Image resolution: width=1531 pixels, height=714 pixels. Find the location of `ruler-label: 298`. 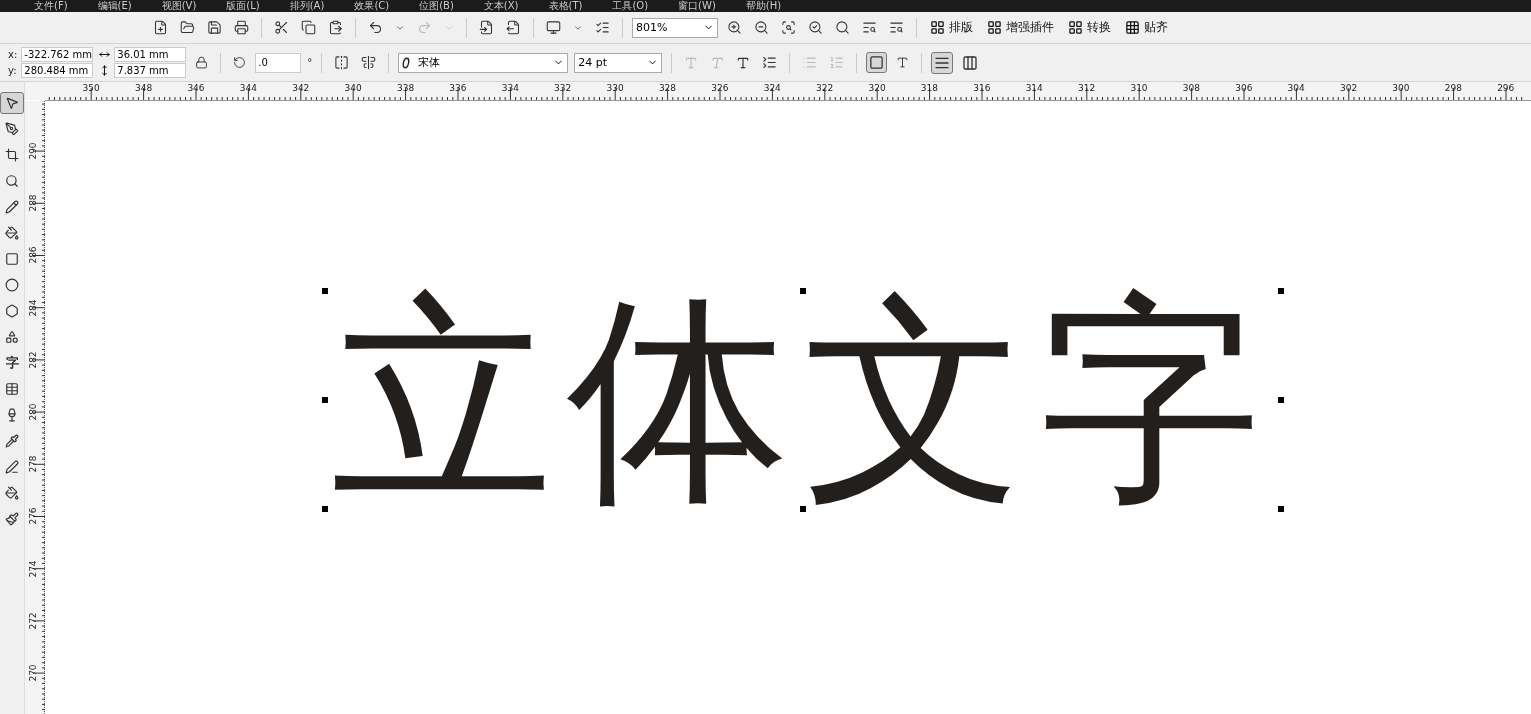

ruler-label: 298 is located at coordinates (1453, 88).